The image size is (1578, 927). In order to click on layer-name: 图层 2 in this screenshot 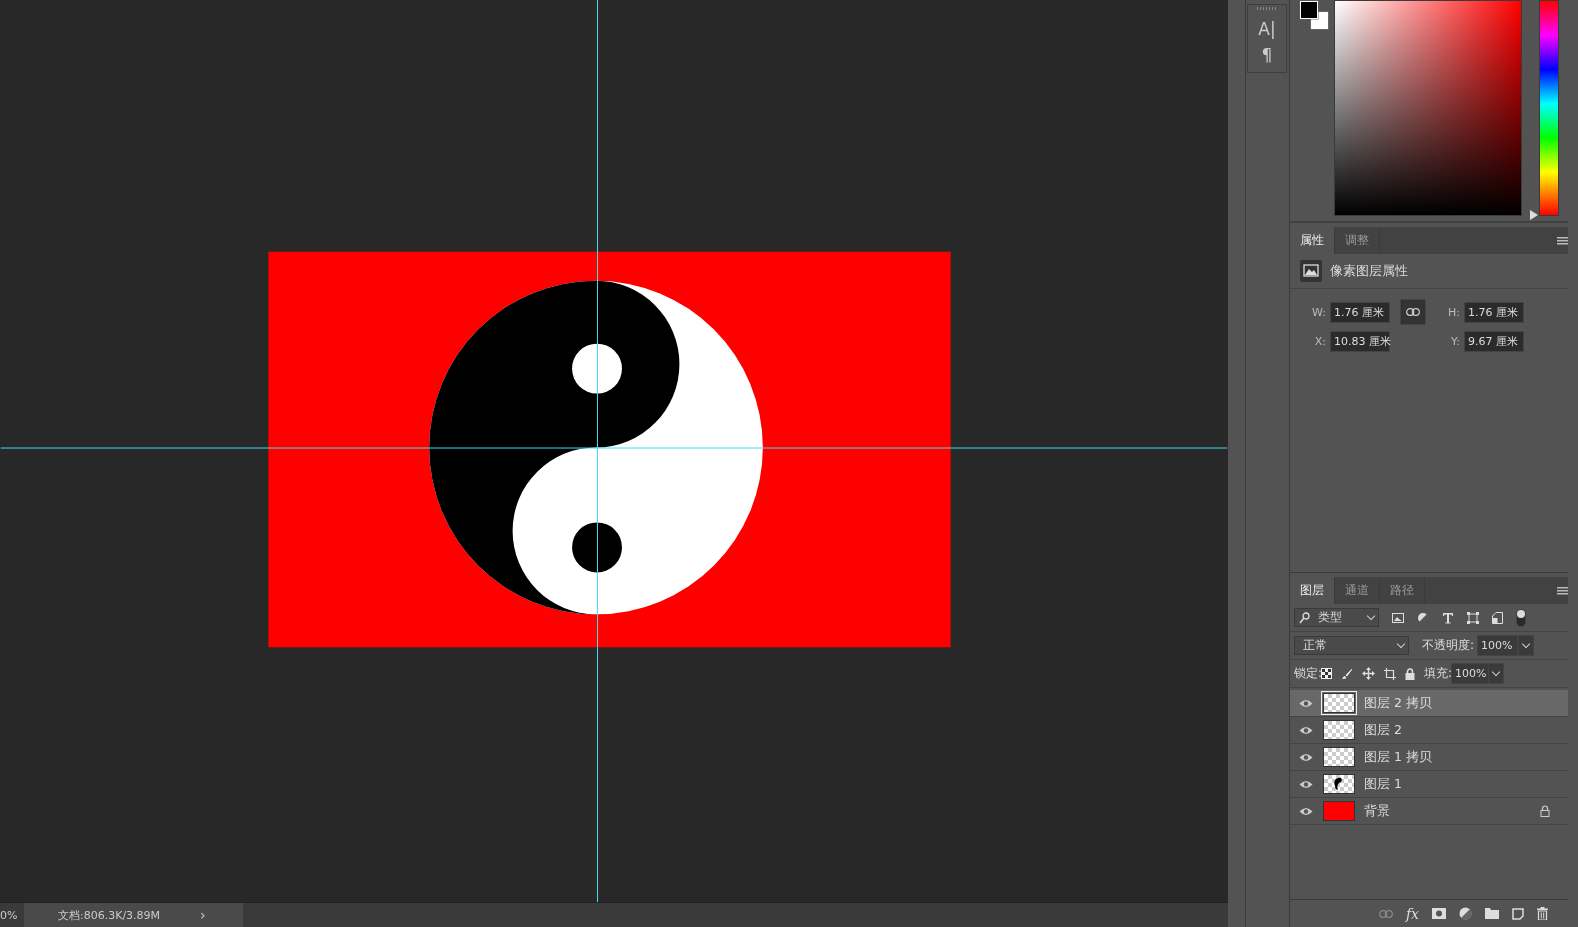, I will do `click(1383, 730)`.